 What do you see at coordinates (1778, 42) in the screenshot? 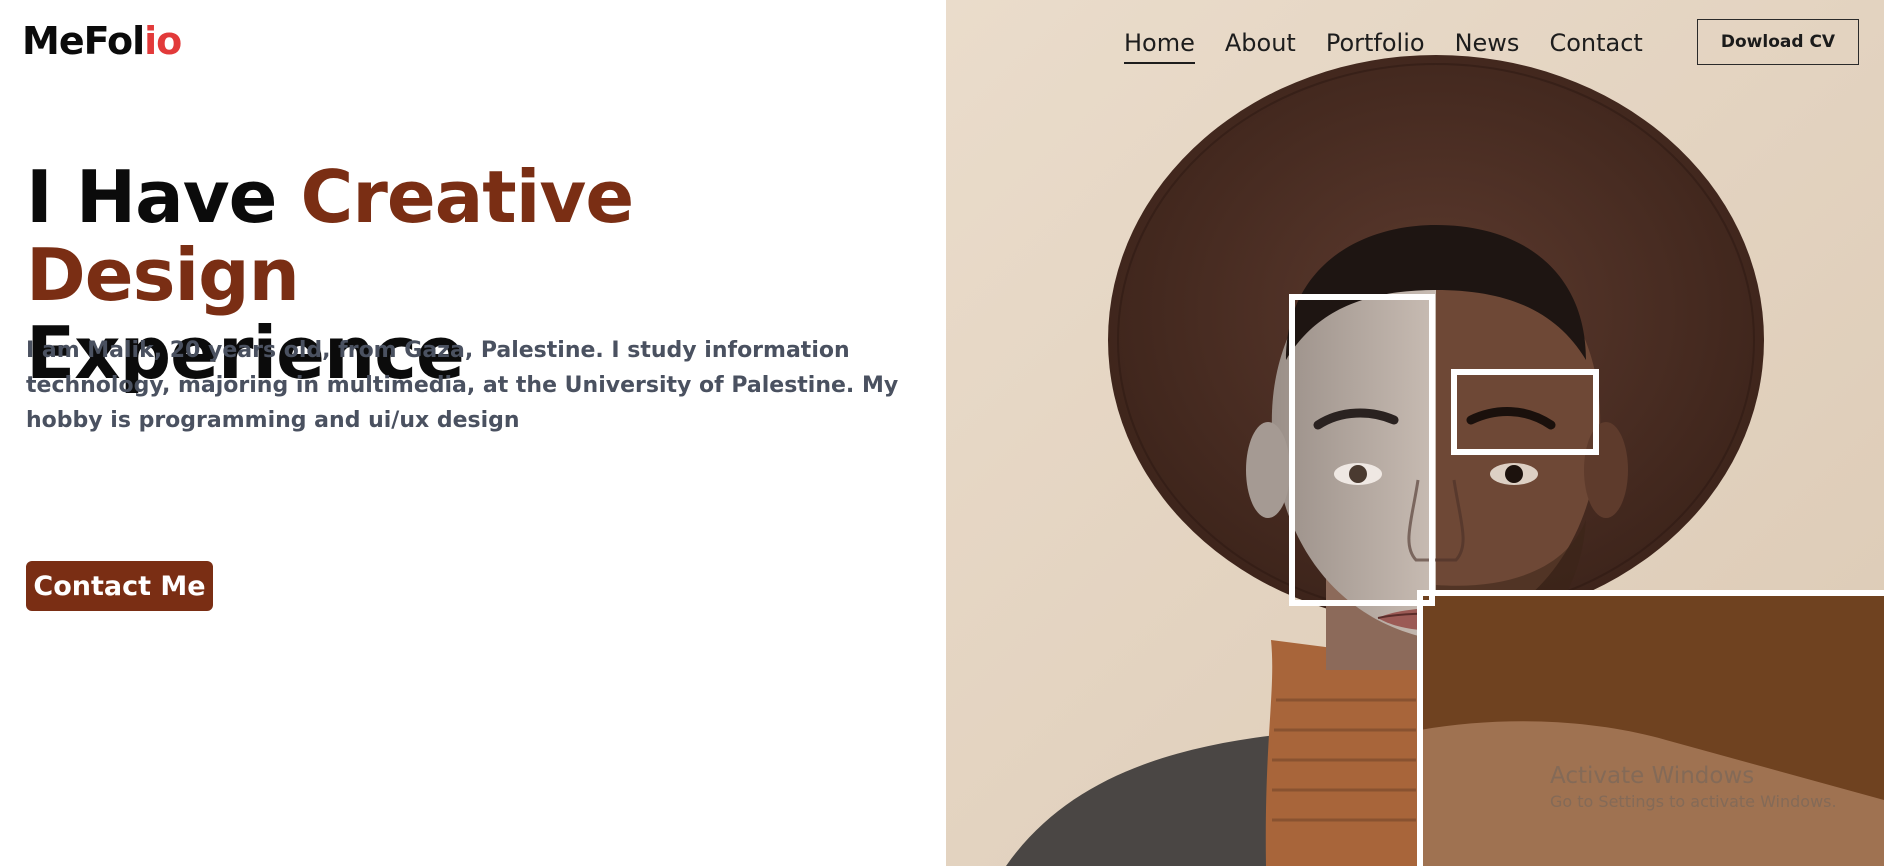
I see `download-cv-button: Dowload CV` at bounding box center [1778, 42].